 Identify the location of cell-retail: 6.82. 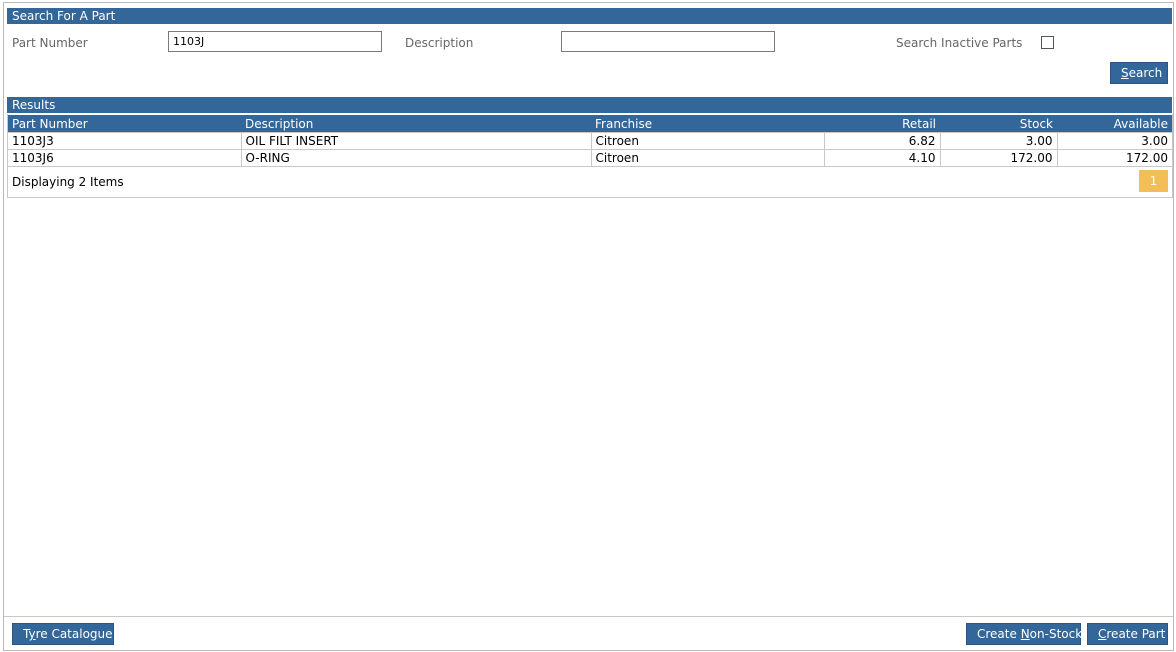
(882, 141).